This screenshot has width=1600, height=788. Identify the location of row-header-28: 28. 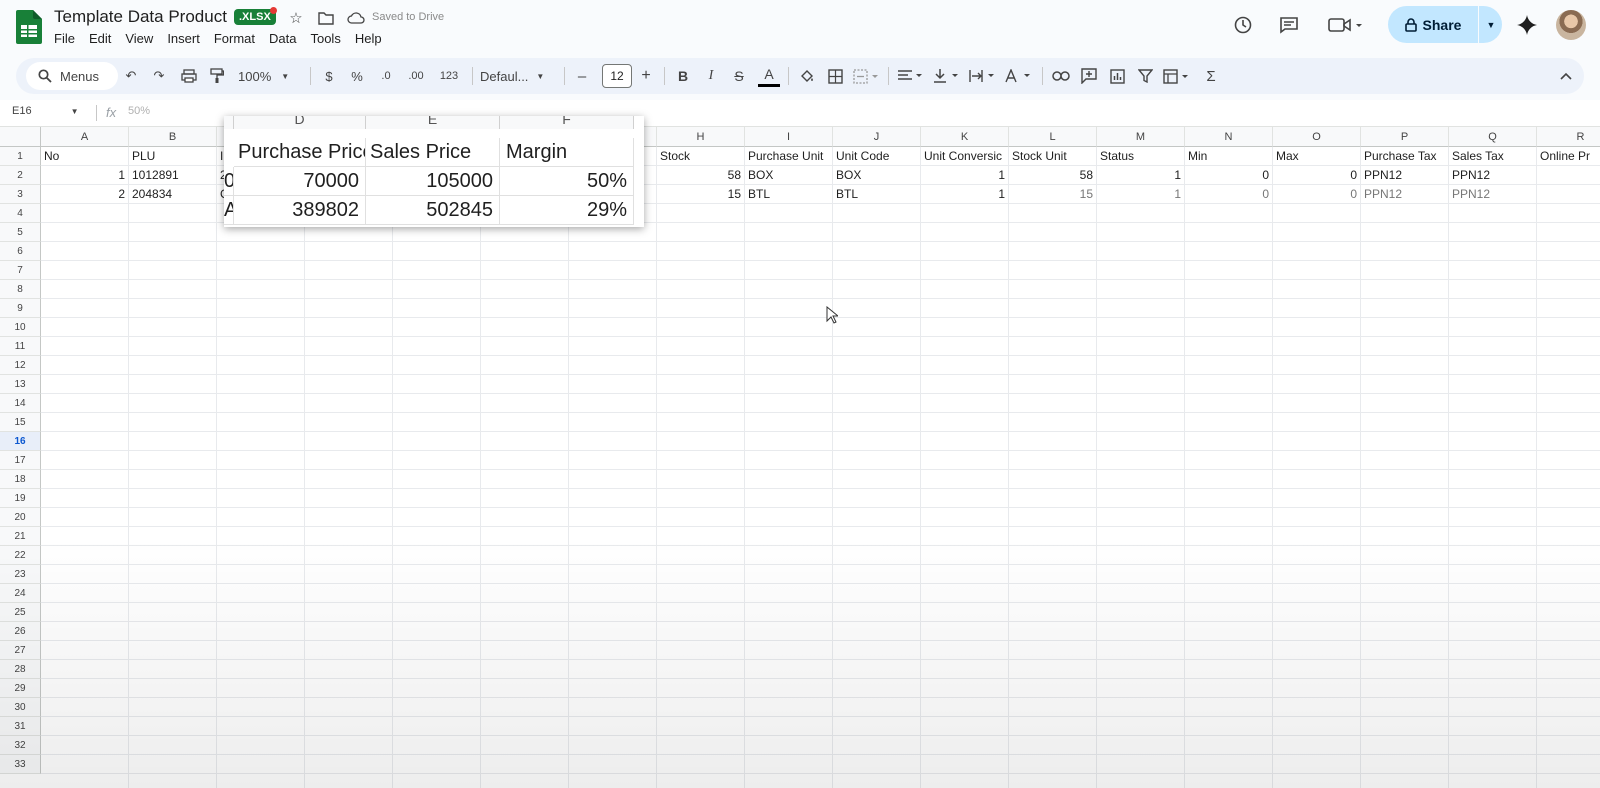
(20, 669).